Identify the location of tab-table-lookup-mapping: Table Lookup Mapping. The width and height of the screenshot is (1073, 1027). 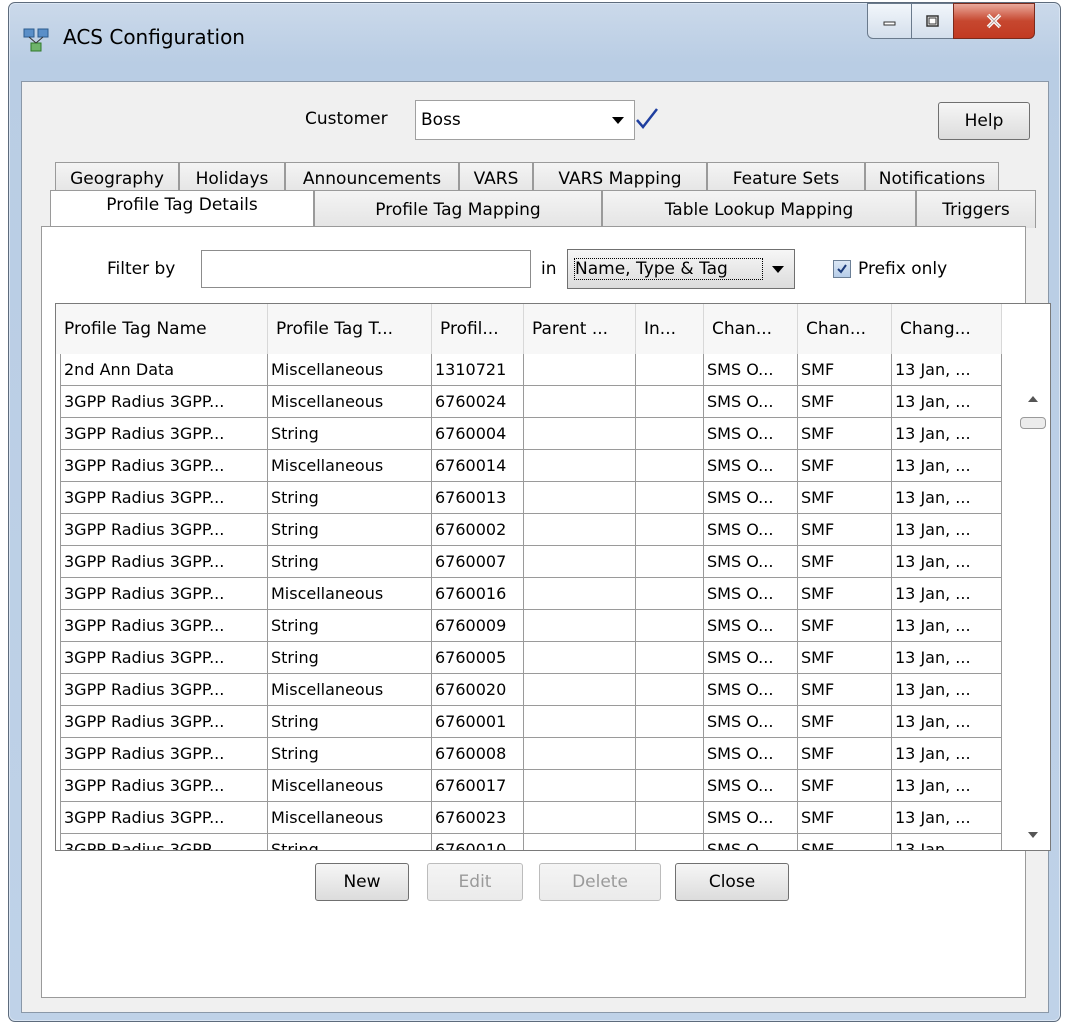
(759, 209).